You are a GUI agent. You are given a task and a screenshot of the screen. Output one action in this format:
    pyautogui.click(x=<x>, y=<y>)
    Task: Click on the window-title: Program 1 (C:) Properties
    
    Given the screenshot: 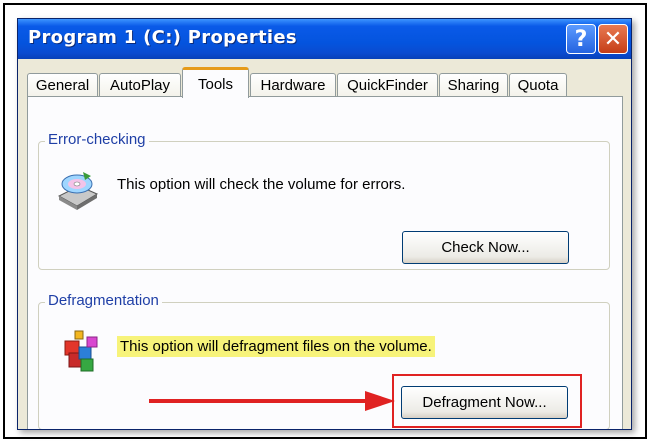 What is the action you would take?
    pyautogui.click(x=162, y=37)
    